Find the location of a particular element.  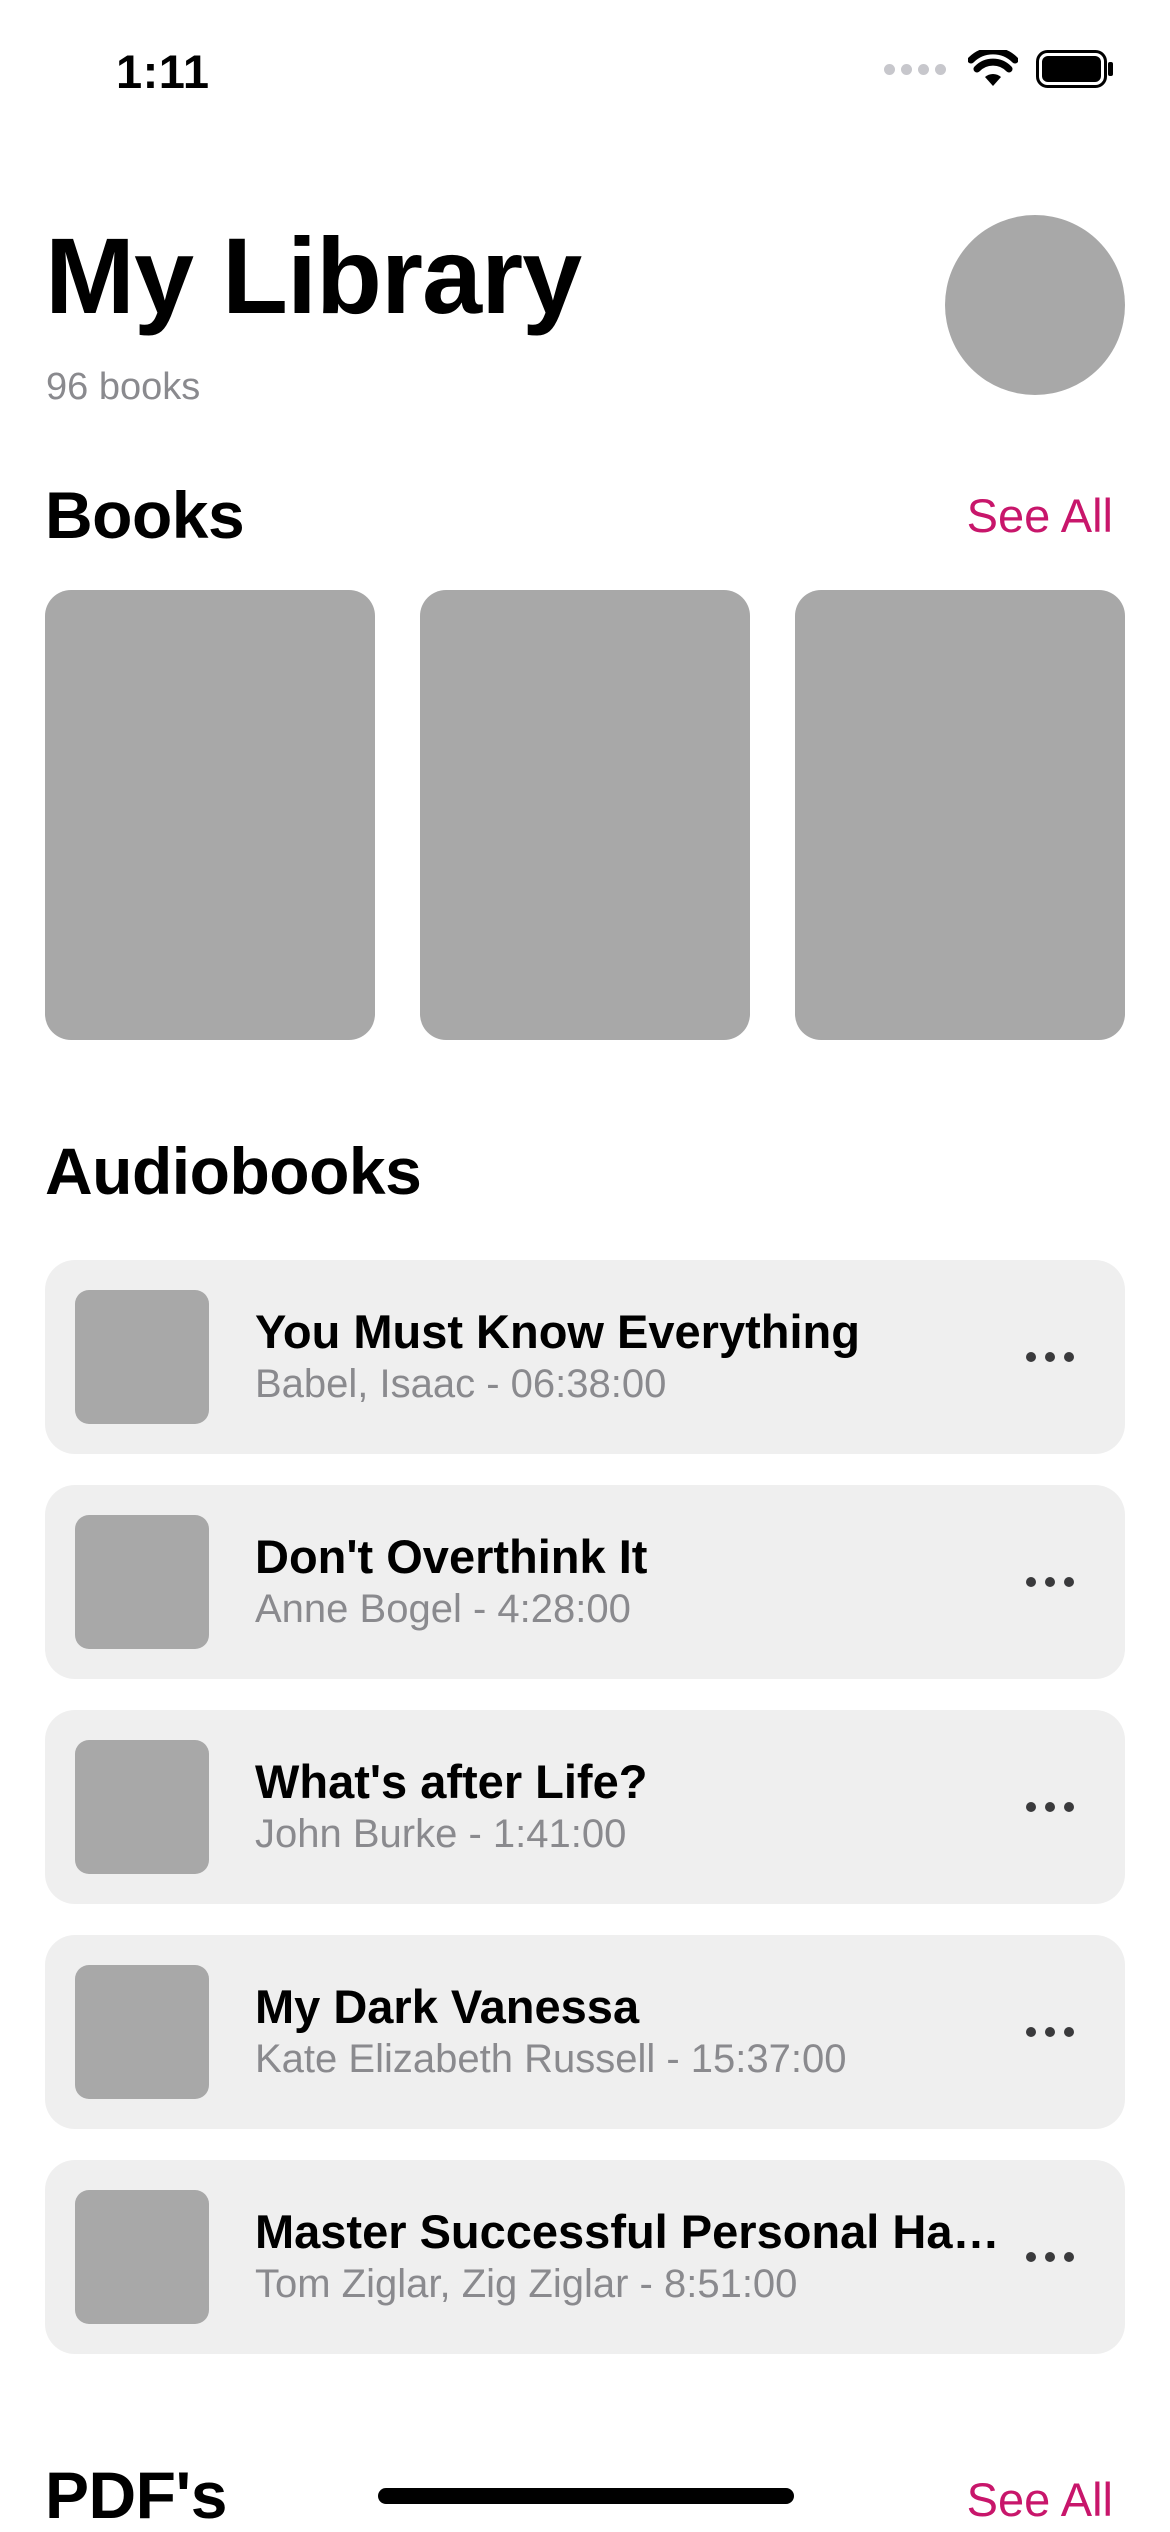

audiobook-meta: Tom Ziglar, Zig Ziglar - 8:51:00 is located at coordinates (526, 2284).